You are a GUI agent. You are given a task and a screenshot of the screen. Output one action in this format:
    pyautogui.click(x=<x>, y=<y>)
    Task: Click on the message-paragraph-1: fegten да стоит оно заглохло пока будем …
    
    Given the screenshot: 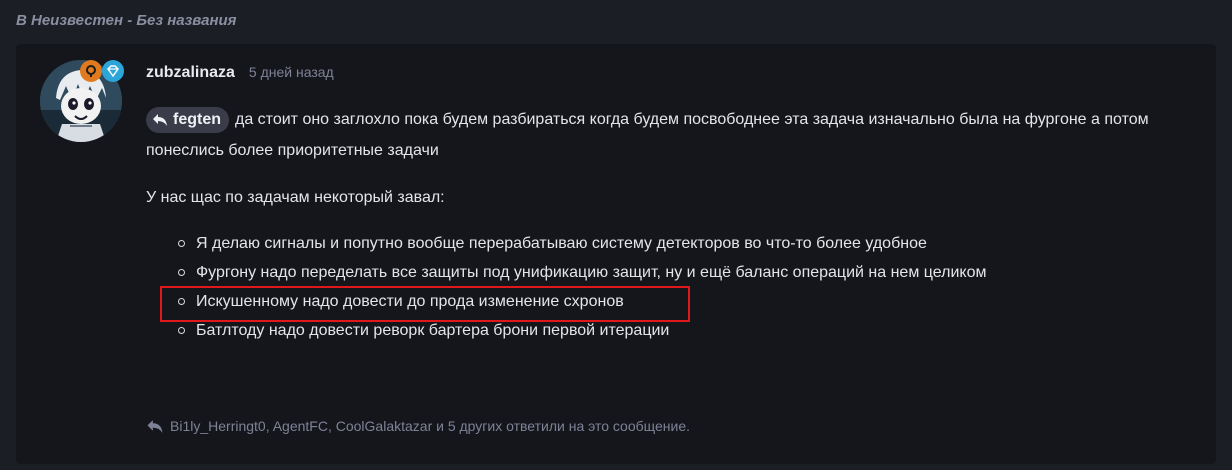 What is the action you would take?
    pyautogui.click(x=671, y=135)
    